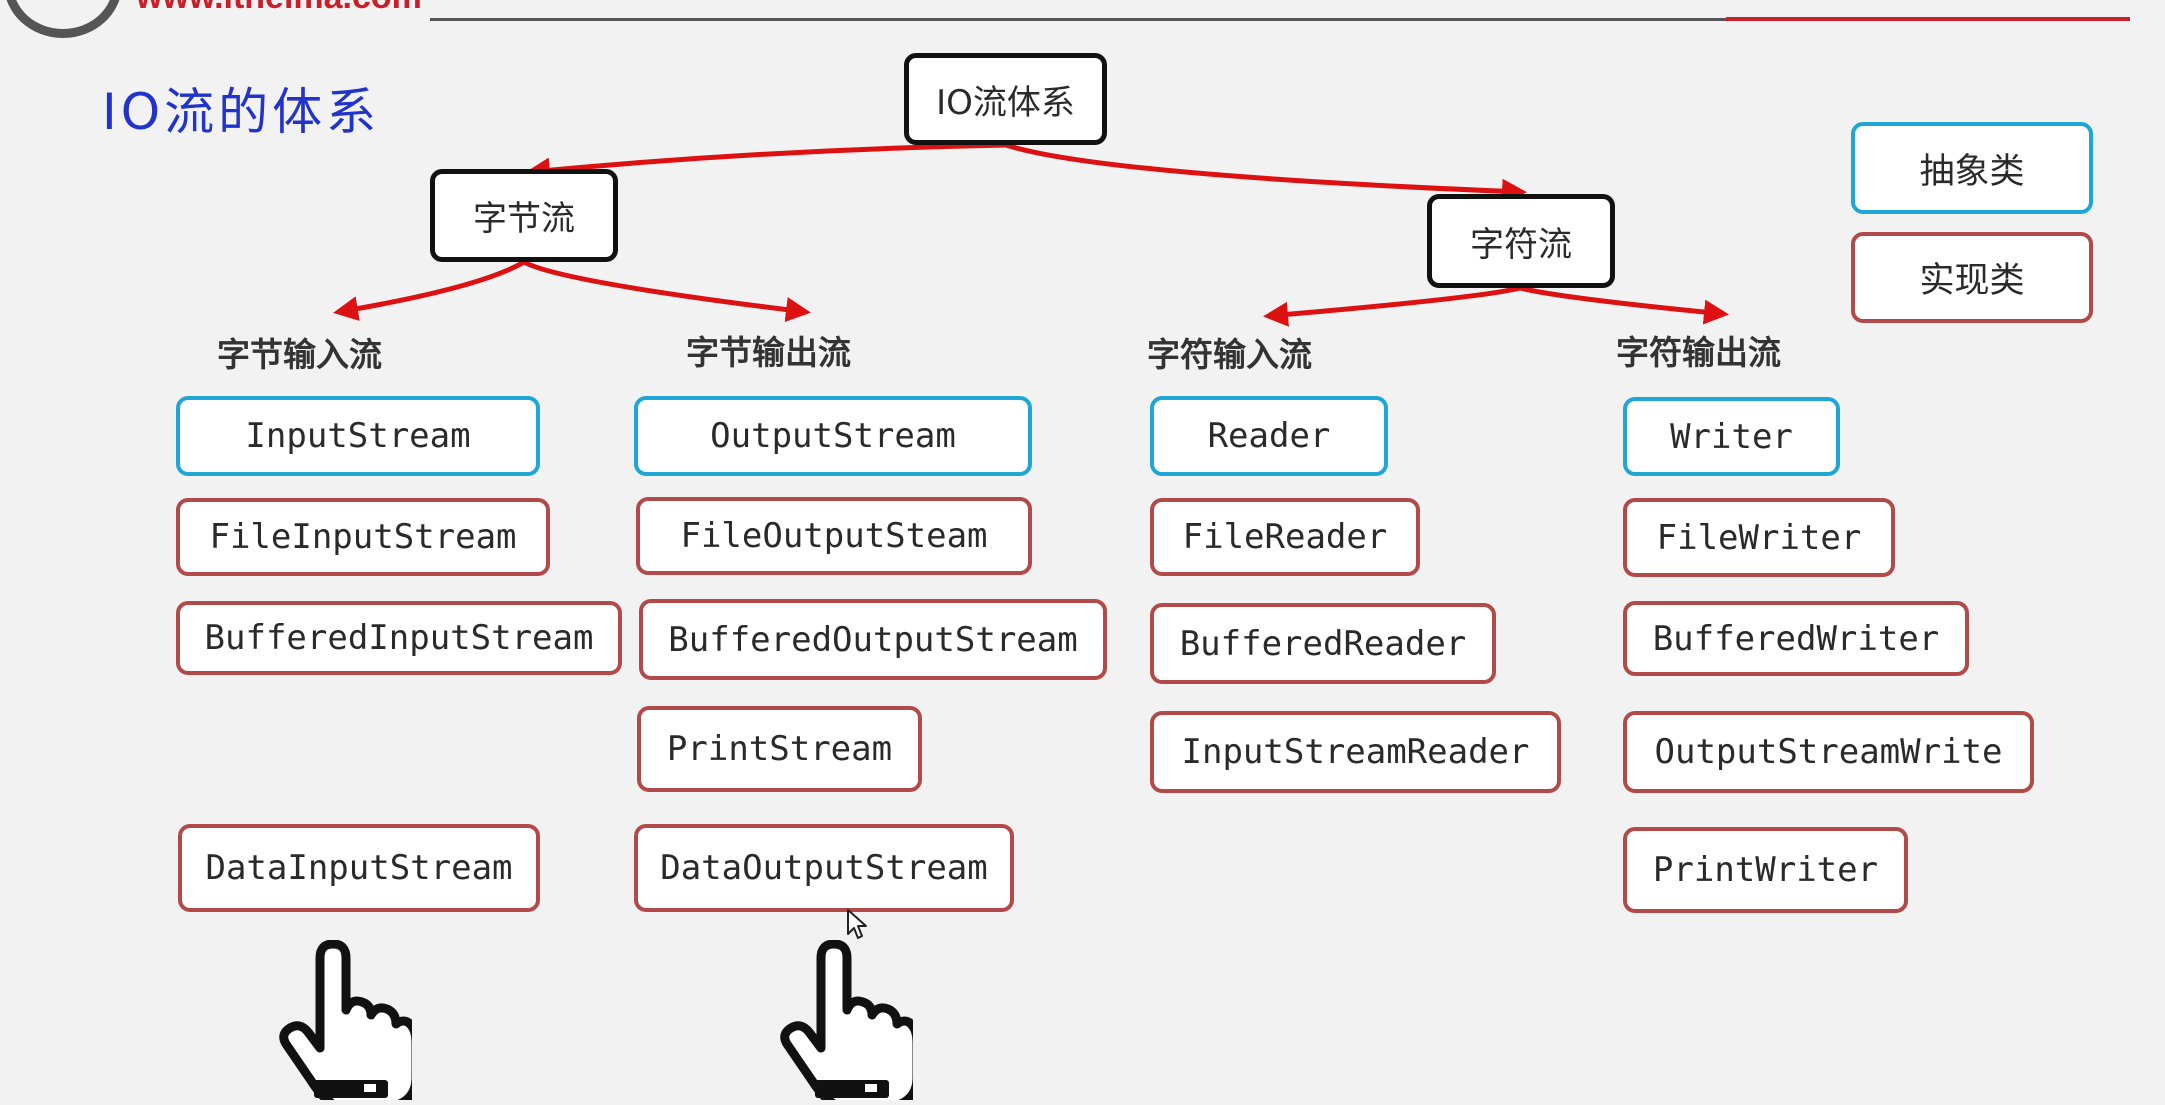 Image resolution: width=2165 pixels, height=1105 pixels. I want to click on class-box-impl: PrintWriter, so click(1765, 870).